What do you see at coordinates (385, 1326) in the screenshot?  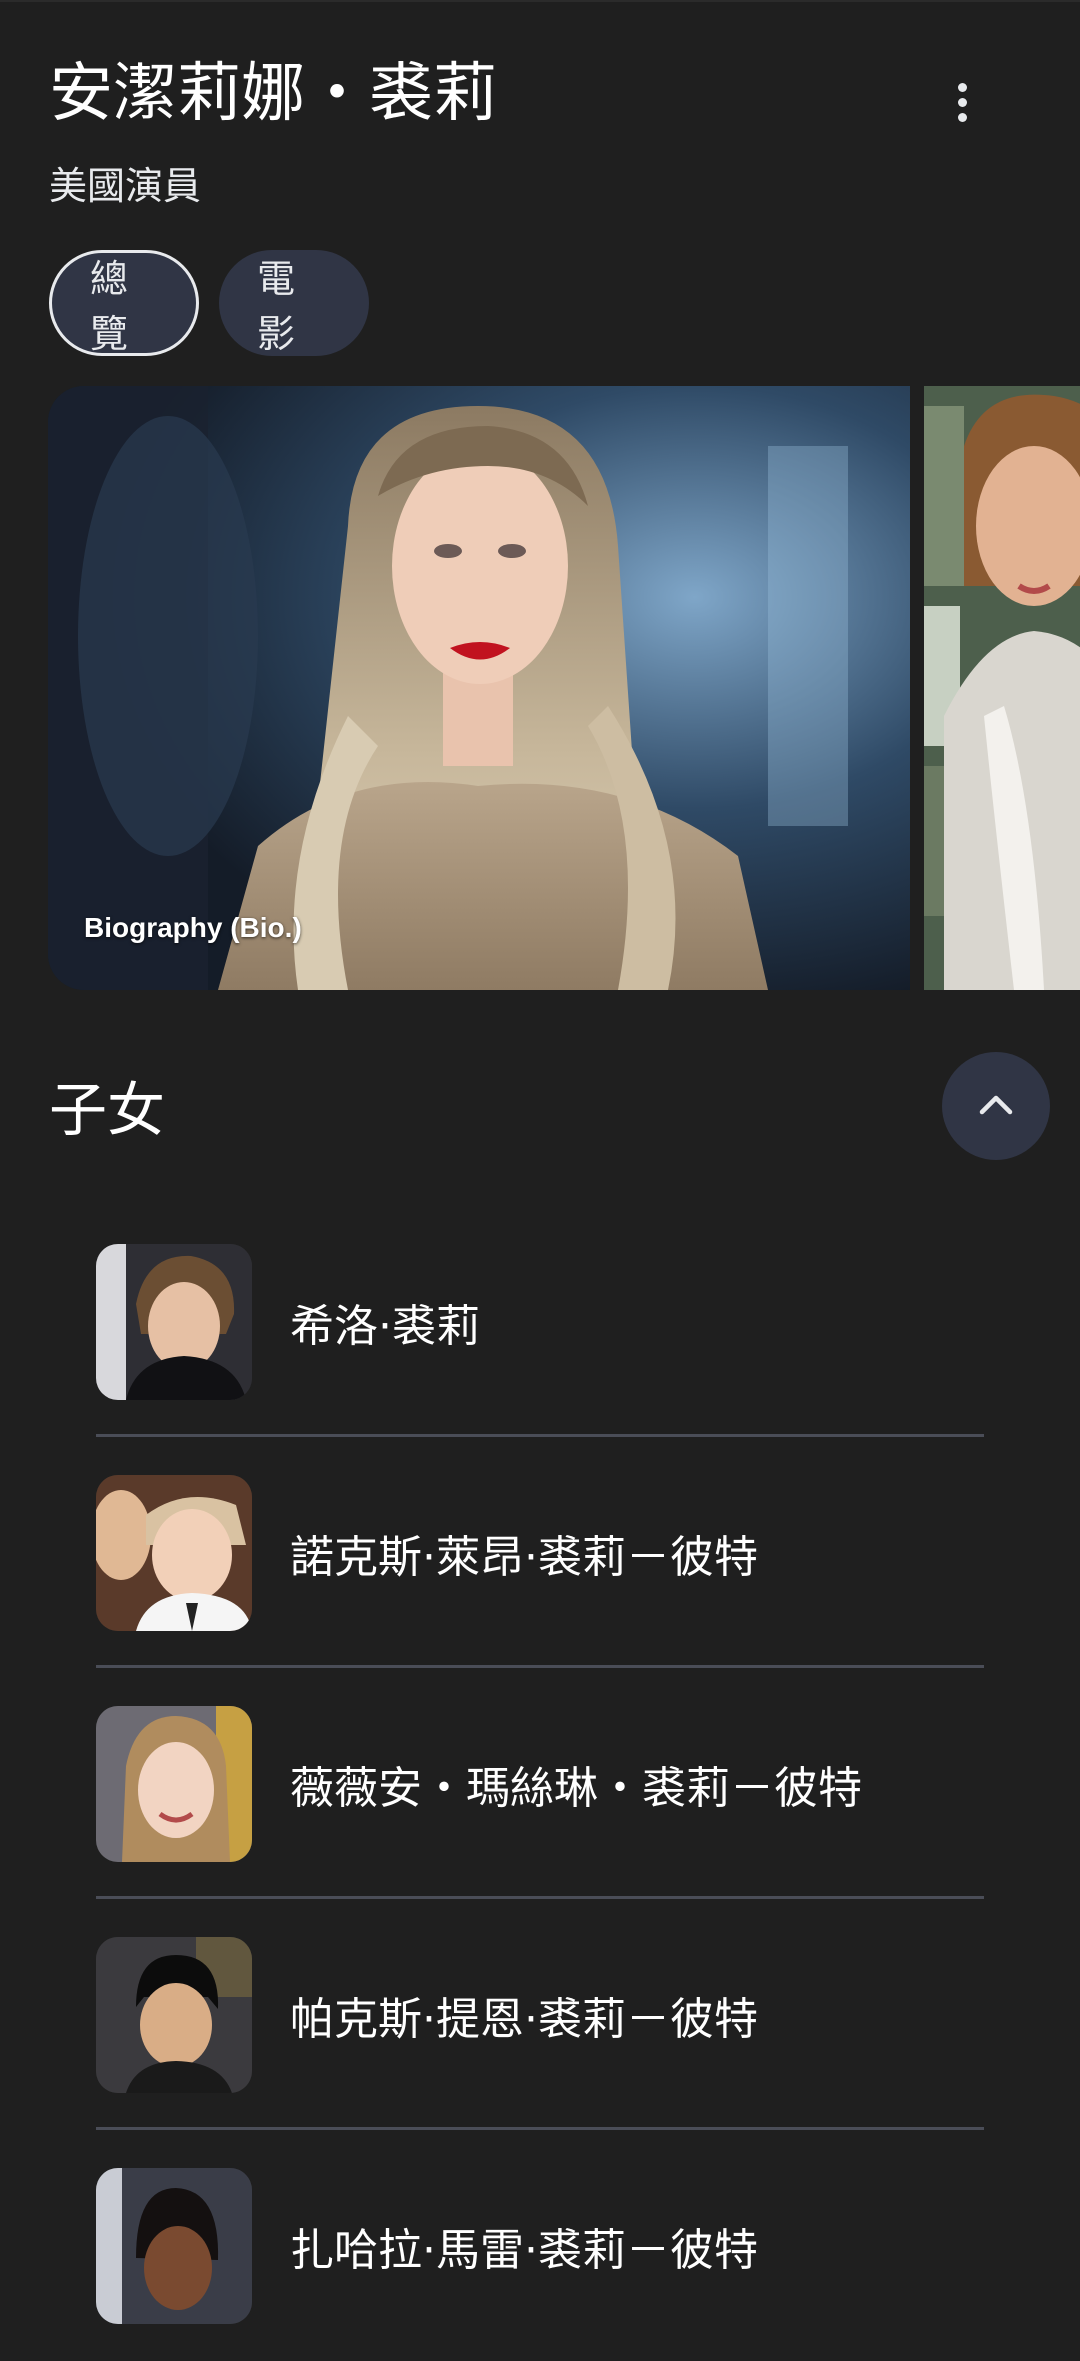 I see `child-name: 希洛·裘莉` at bounding box center [385, 1326].